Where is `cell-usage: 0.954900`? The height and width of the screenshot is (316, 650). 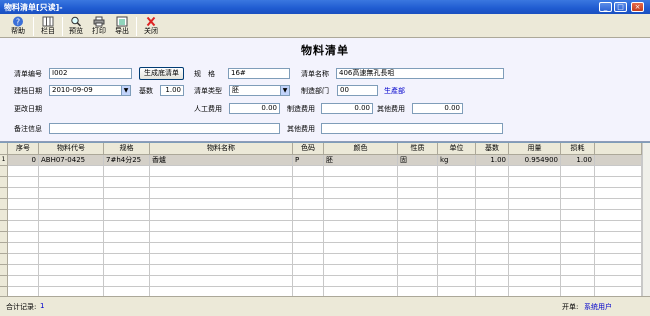
cell-usage: 0.954900 is located at coordinates (535, 160).